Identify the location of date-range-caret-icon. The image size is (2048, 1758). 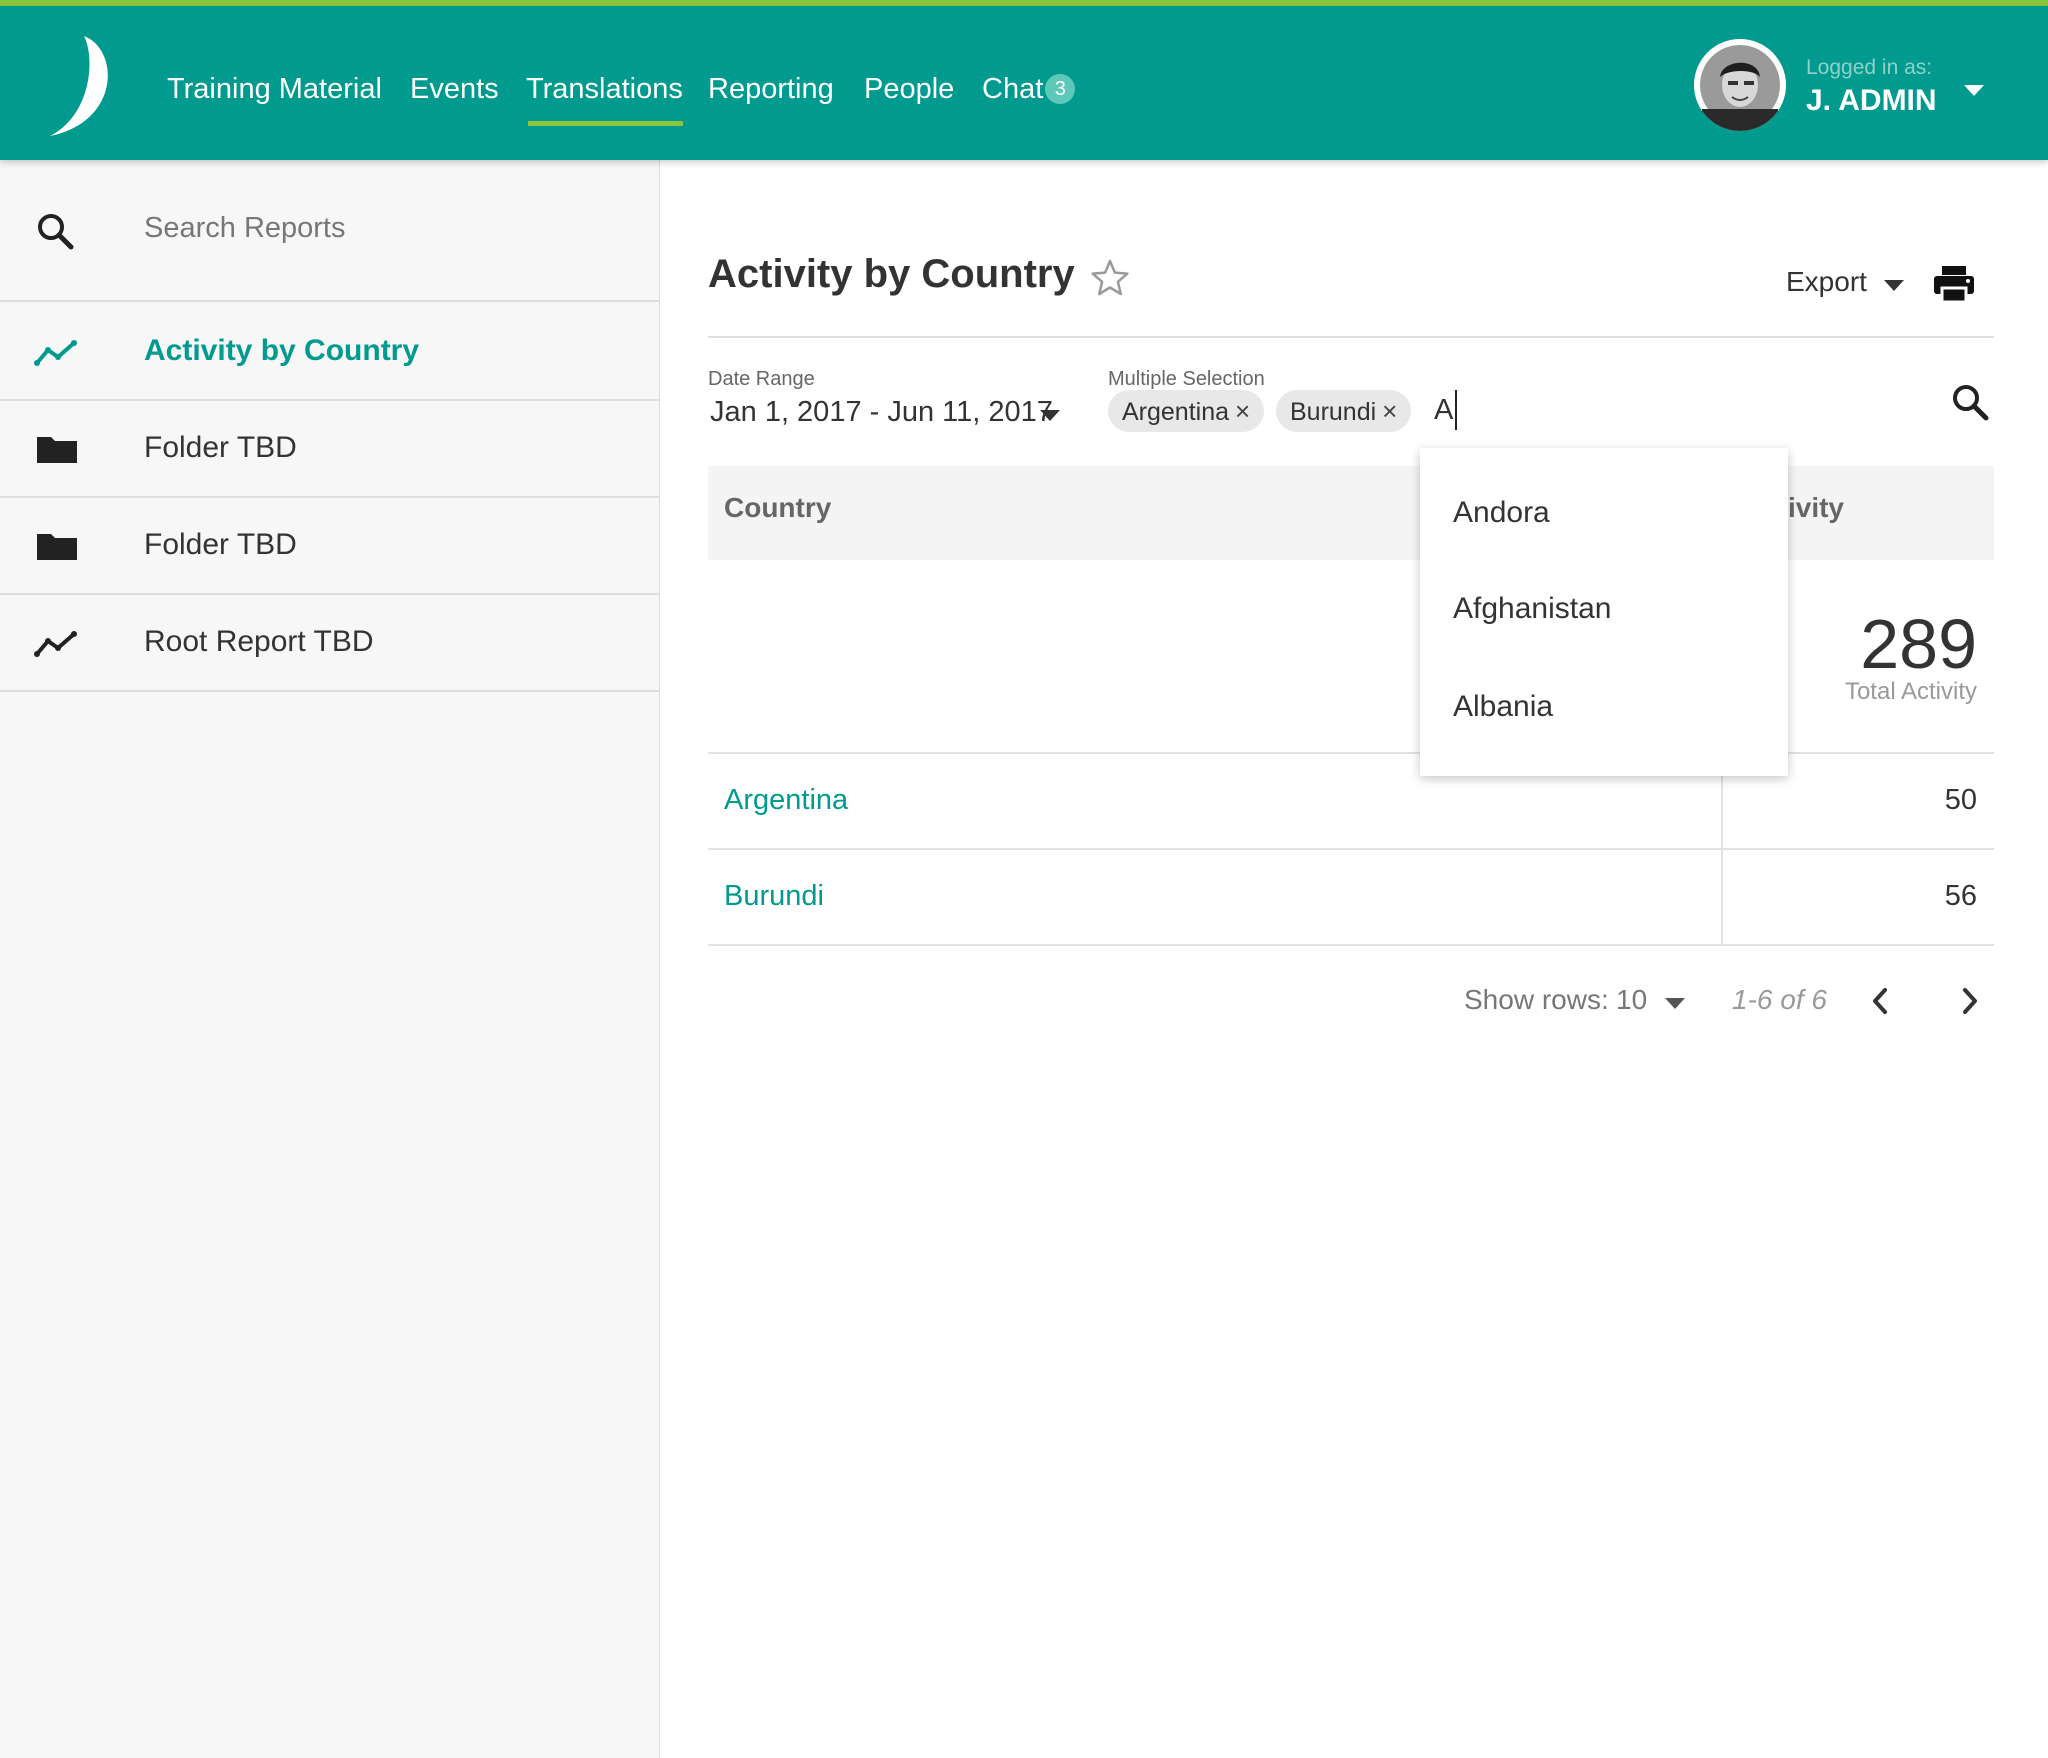
(1050, 415).